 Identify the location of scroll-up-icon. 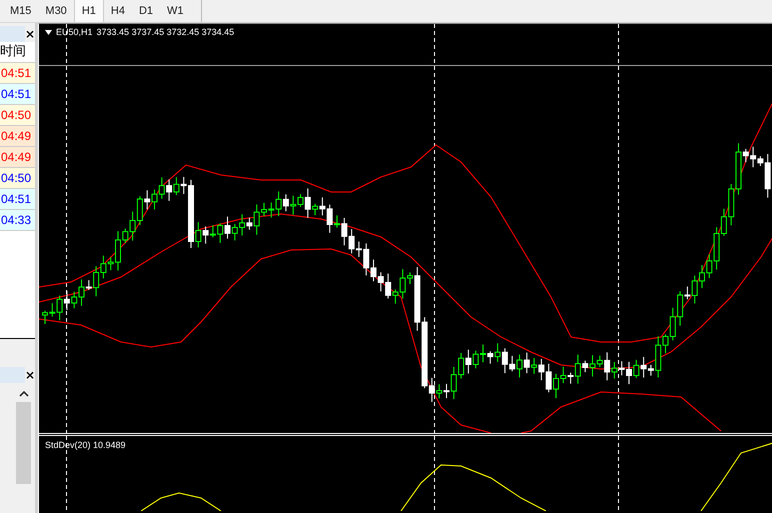
(23, 394).